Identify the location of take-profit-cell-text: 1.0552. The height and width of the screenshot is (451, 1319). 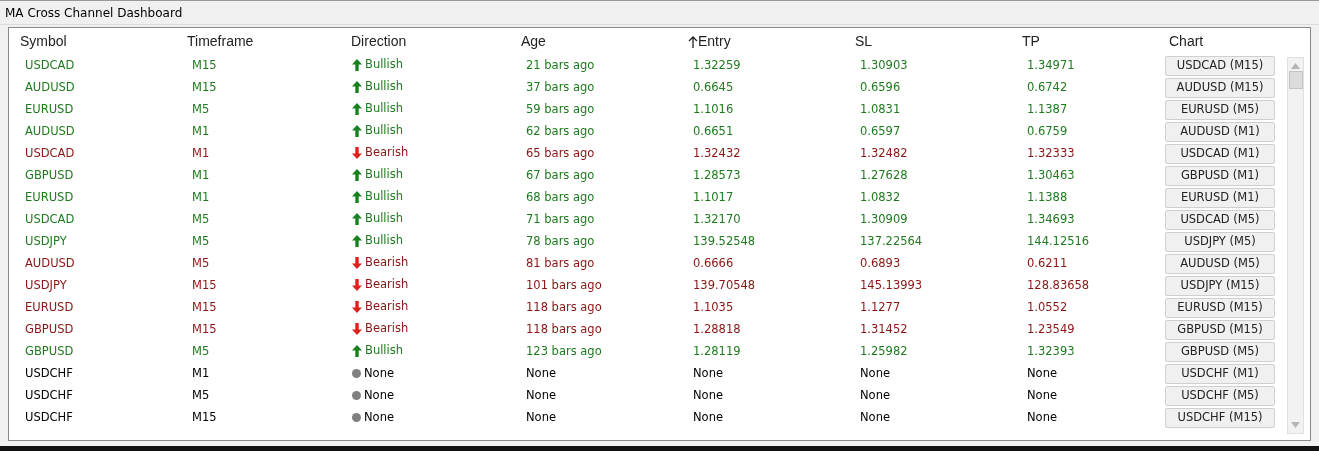
(1047, 308).